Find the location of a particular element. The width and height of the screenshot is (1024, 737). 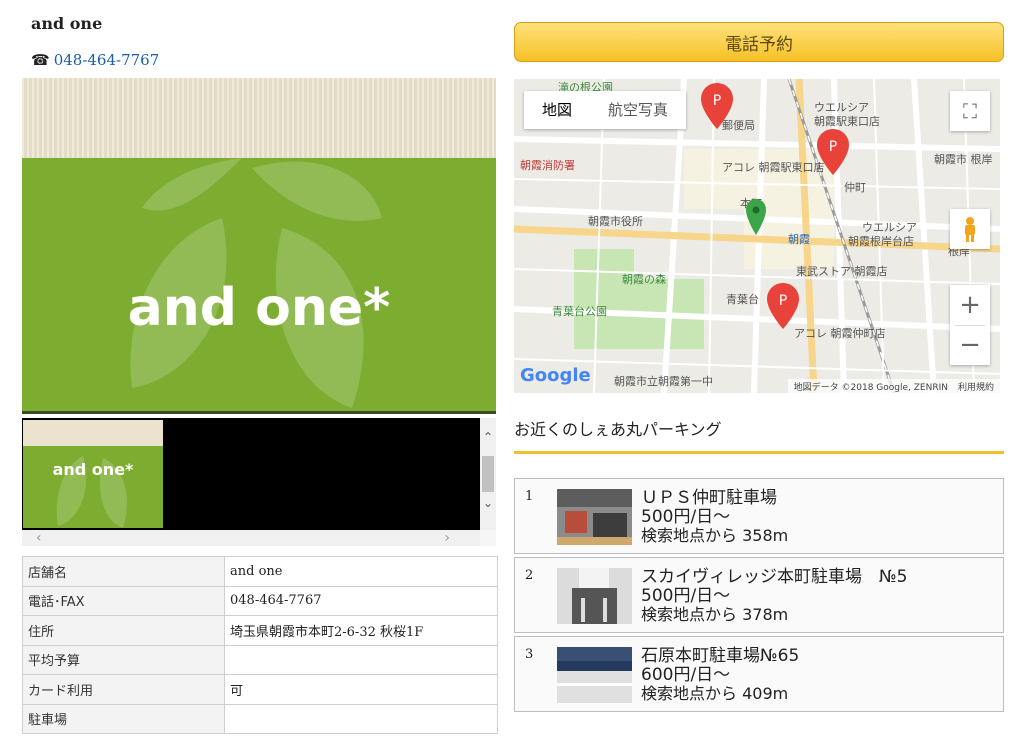

google-logo: Google is located at coordinates (555, 375).